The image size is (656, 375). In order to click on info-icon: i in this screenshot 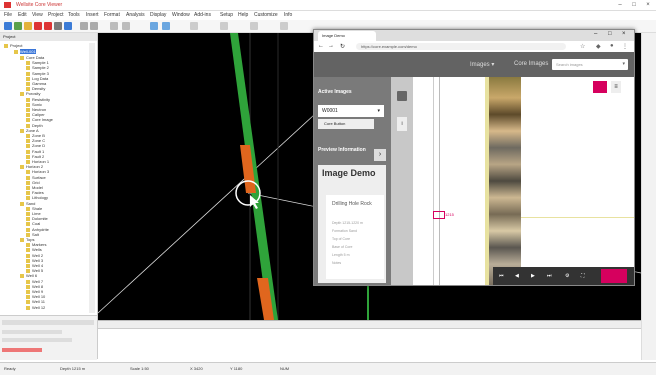, I will do `click(402, 124)`.